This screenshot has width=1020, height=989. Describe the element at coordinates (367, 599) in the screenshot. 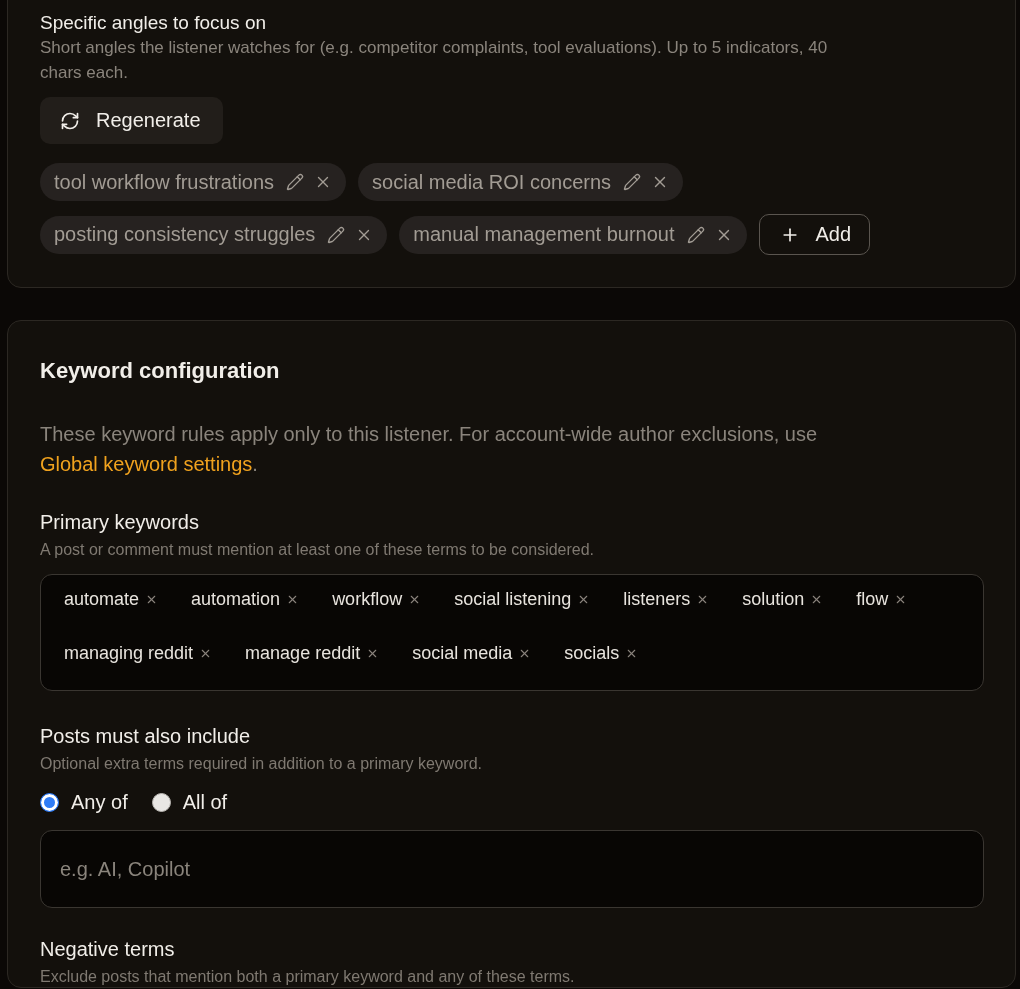

I see `keyword-tag: workflow` at that location.